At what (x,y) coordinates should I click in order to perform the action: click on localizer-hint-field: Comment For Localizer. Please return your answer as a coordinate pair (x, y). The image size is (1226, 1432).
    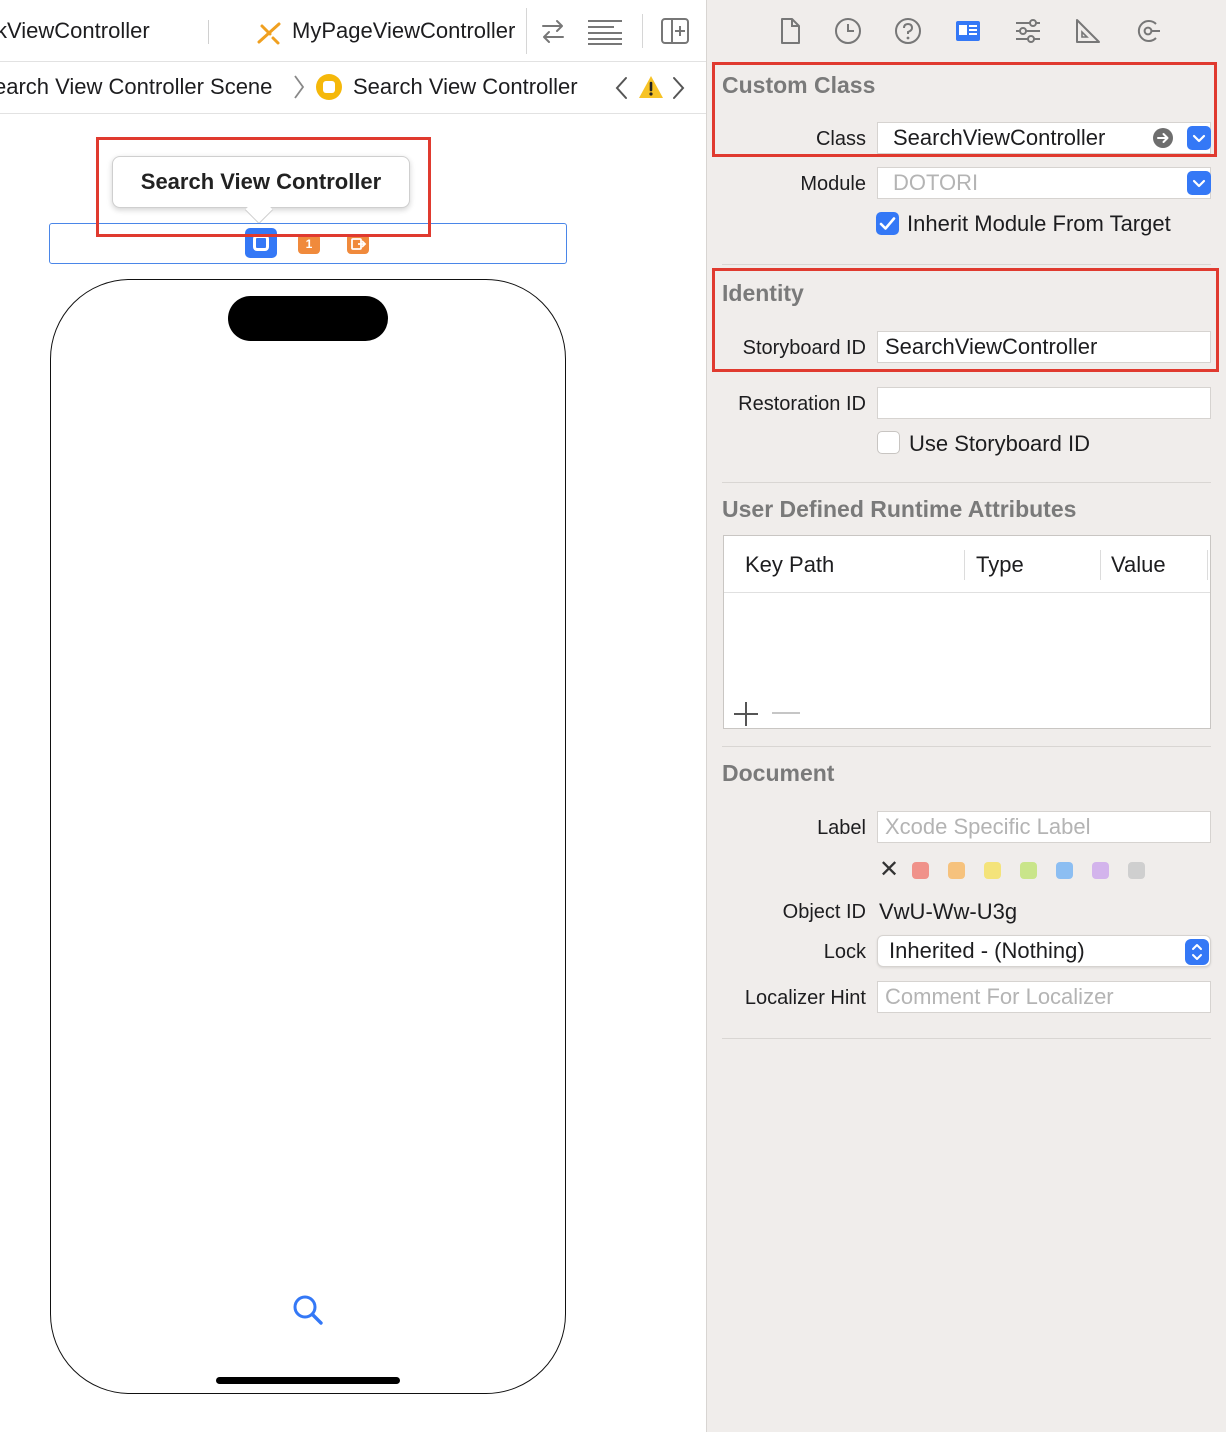
    Looking at the image, I should click on (1044, 997).